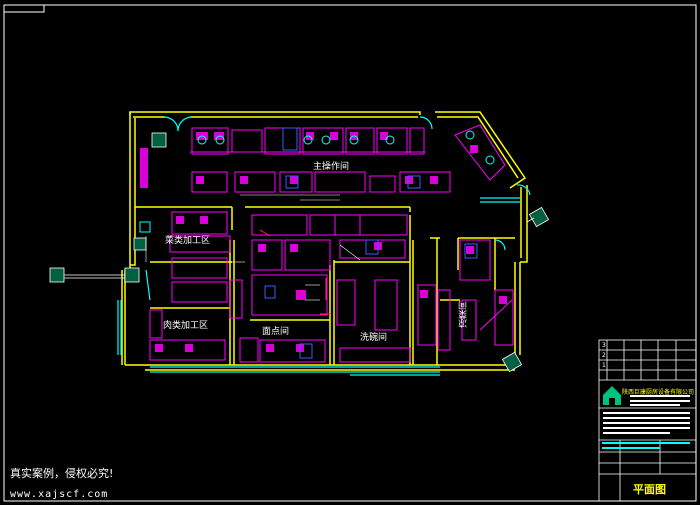 The width and height of the screenshot is (700, 505). What do you see at coordinates (188, 241) in the screenshot?
I see `room-label-veg-processing: 菜类加工区` at bounding box center [188, 241].